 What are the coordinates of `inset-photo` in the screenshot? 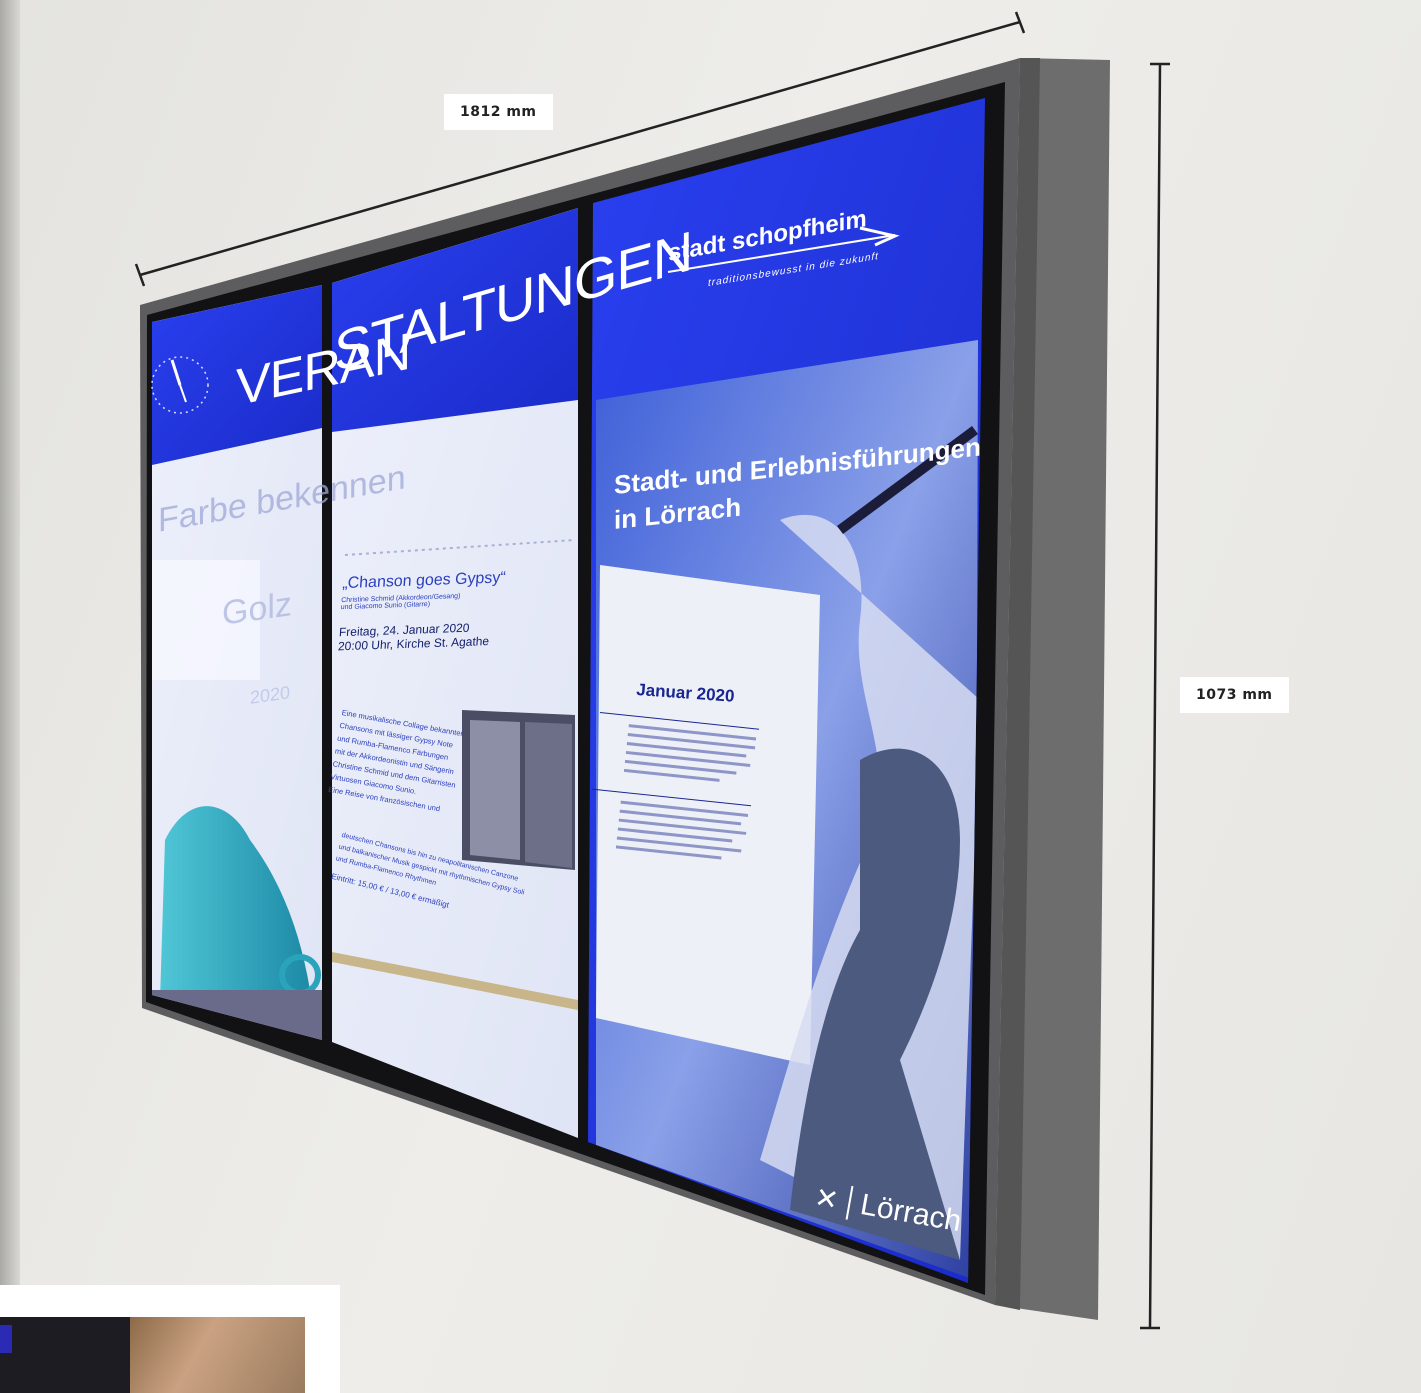 It's located at (170, 1339).